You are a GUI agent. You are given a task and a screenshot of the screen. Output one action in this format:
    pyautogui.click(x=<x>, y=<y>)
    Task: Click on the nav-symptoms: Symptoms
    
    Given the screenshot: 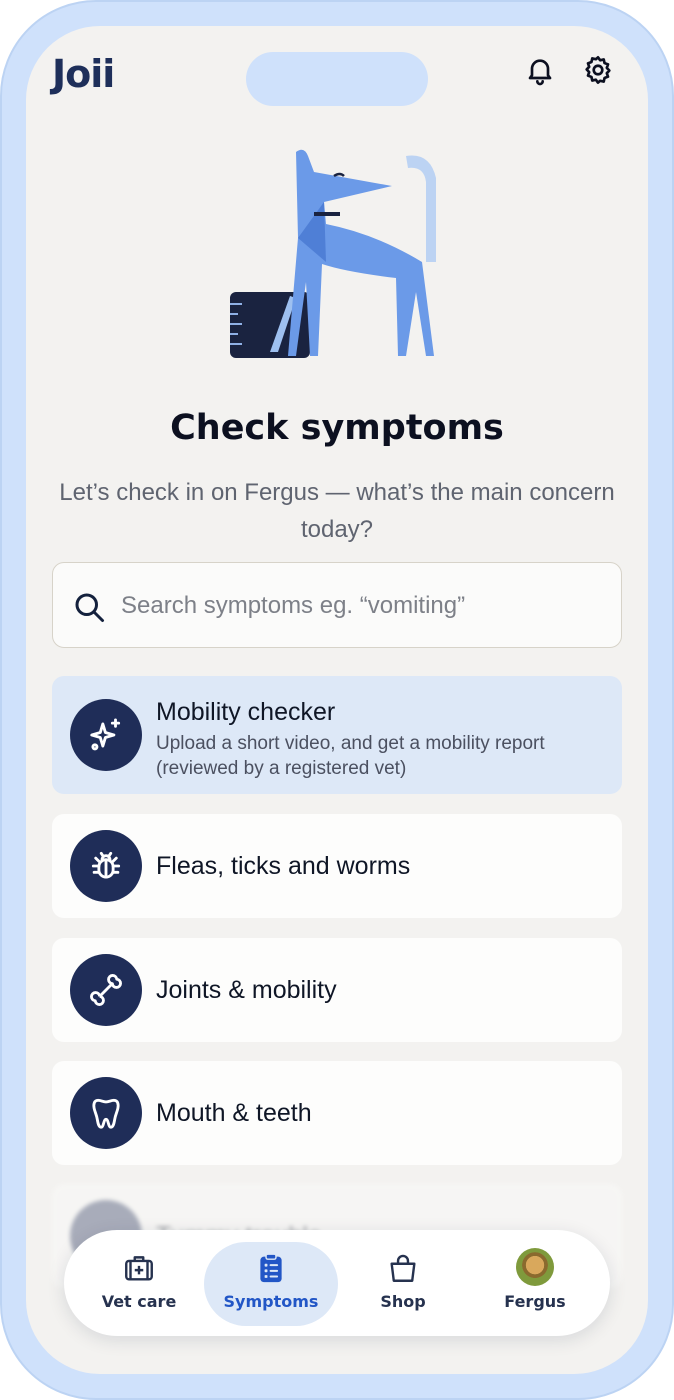 What is the action you would take?
    pyautogui.click(x=271, y=1283)
    